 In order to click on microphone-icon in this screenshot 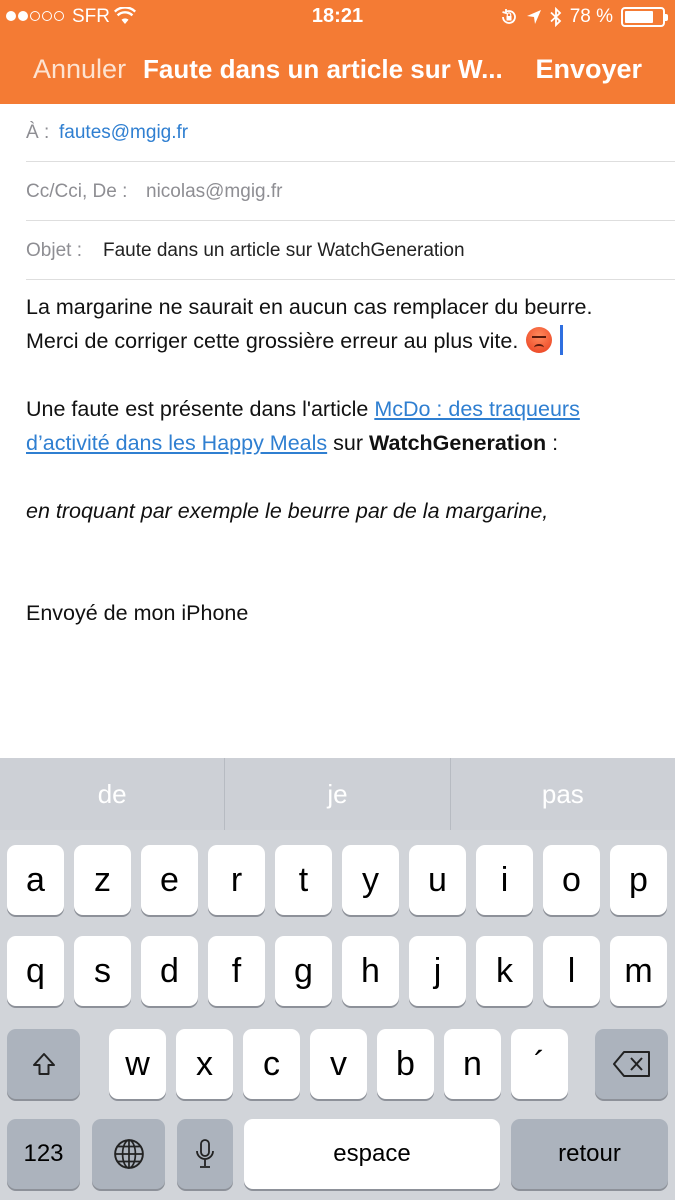, I will do `click(205, 1153)`.